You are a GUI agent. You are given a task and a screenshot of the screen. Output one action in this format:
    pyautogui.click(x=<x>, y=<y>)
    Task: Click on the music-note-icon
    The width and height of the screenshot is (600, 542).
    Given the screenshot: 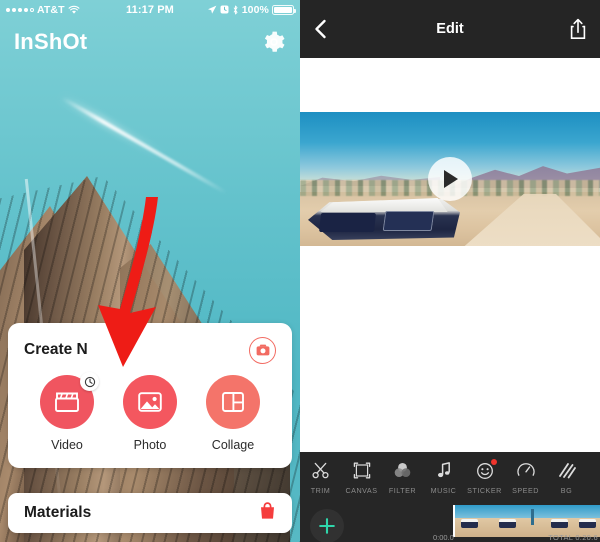 What is the action you would take?
    pyautogui.click(x=444, y=470)
    